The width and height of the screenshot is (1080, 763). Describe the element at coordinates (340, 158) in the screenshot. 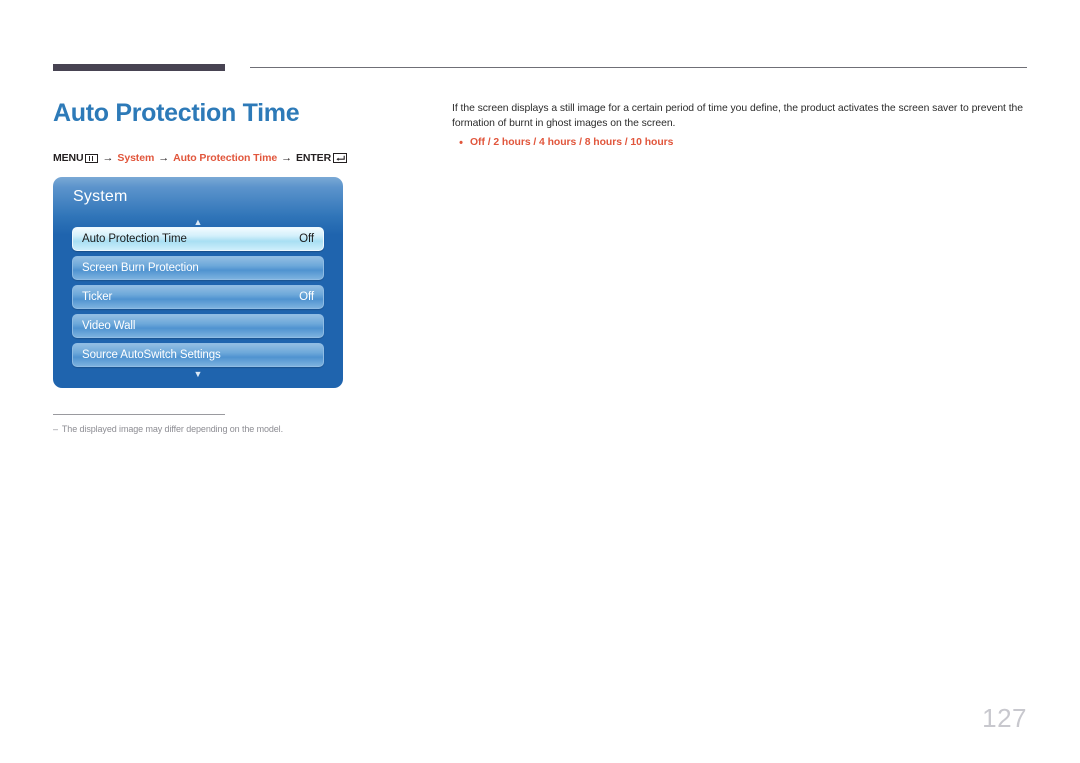

I see `enter-return-icon` at that location.